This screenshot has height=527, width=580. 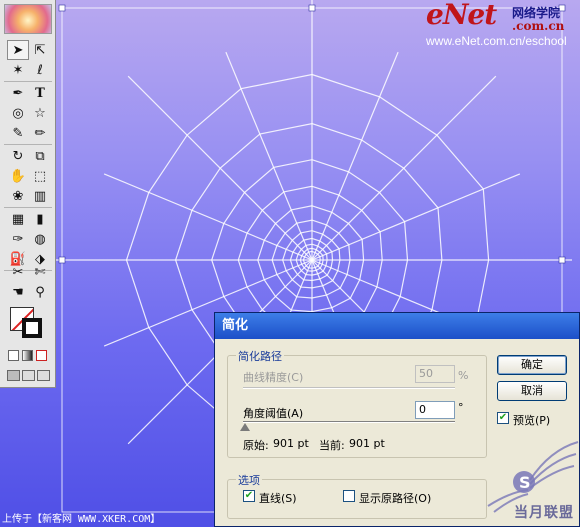 I want to click on line-segment-tool-icon: ◎, so click(x=18, y=113).